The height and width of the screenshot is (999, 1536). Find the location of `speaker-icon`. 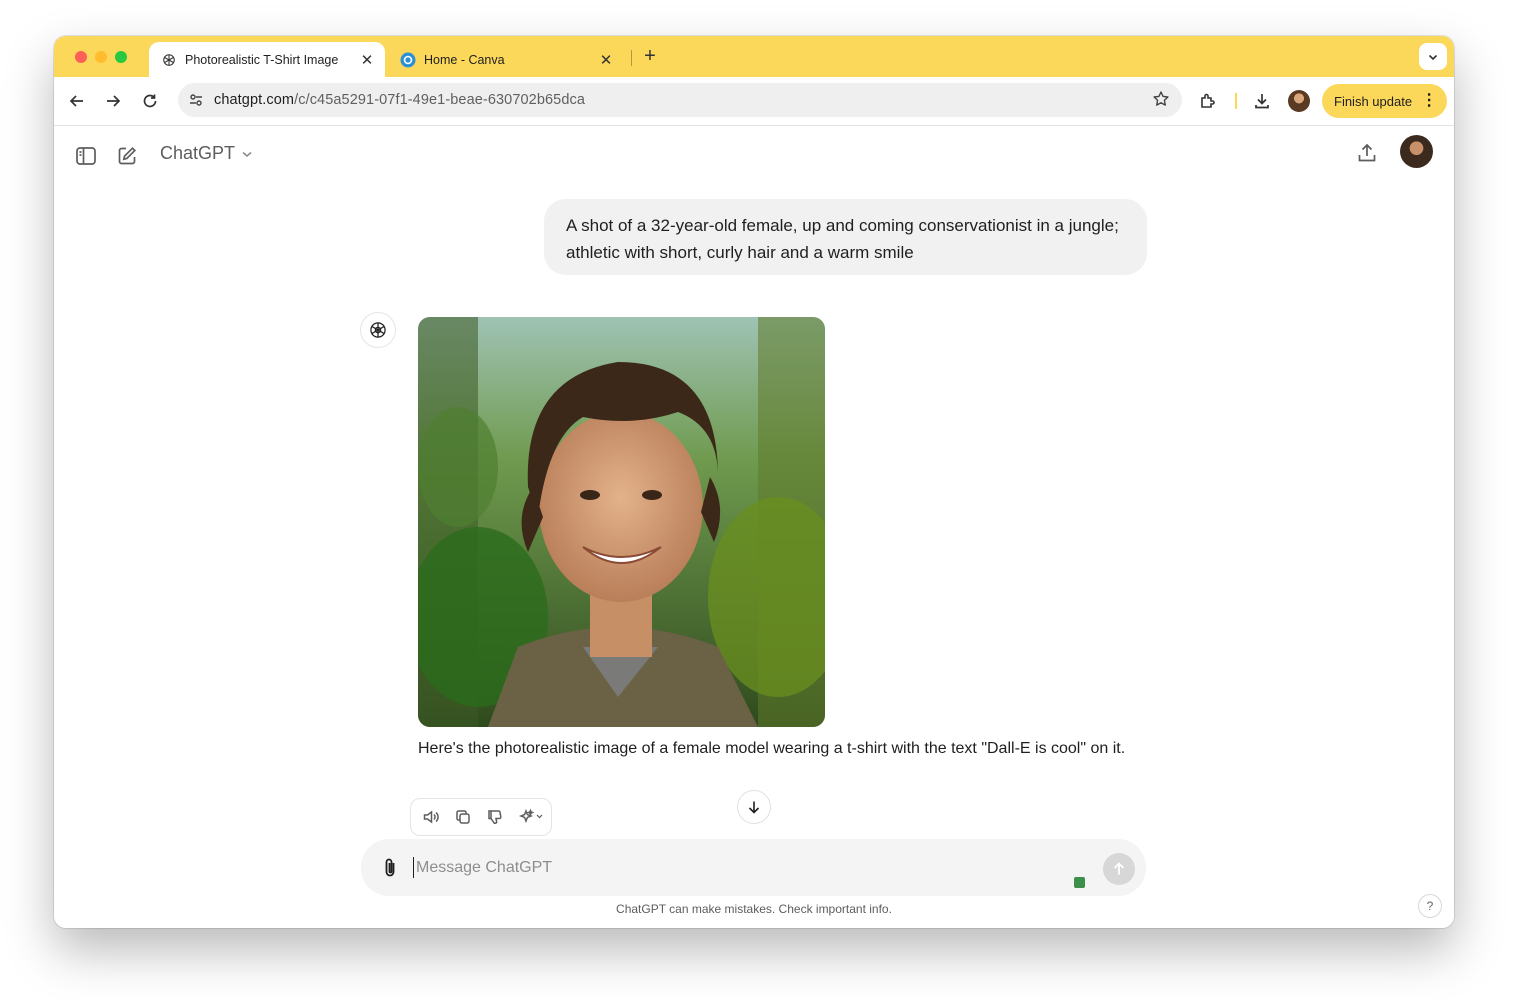

speaker-icon is located at coordinates (431, 817).